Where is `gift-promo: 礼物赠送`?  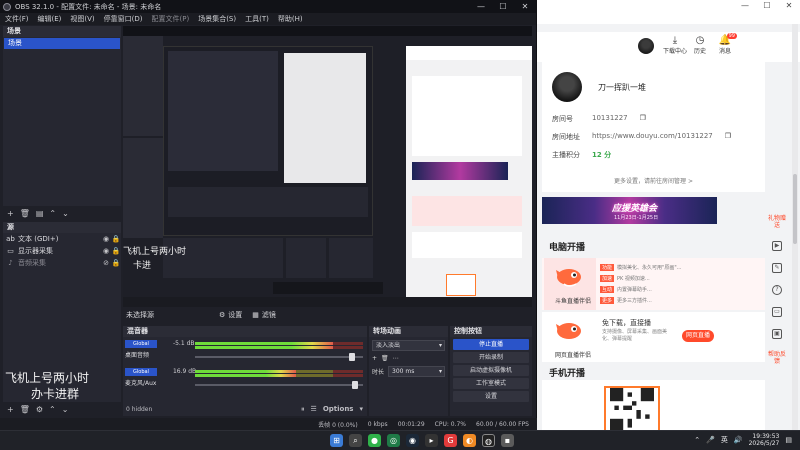 gift-promo: 礼物赠送 is located at coordinates (777, 222).